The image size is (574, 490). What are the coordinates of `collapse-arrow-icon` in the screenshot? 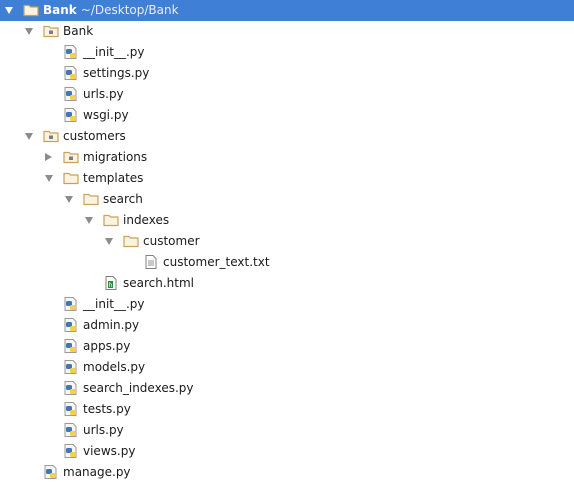 It's located at (48, 157).